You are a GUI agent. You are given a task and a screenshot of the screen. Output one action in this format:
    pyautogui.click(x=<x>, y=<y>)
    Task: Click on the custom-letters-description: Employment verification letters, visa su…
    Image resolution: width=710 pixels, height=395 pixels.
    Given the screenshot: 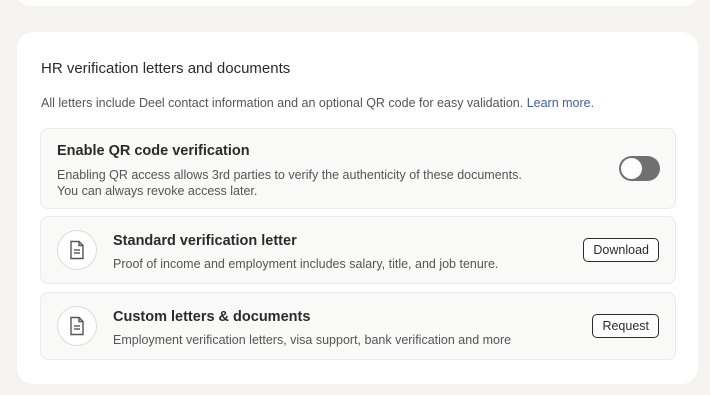 What is the action you would take?
    pyautogui.click(x=312, y=340)
    